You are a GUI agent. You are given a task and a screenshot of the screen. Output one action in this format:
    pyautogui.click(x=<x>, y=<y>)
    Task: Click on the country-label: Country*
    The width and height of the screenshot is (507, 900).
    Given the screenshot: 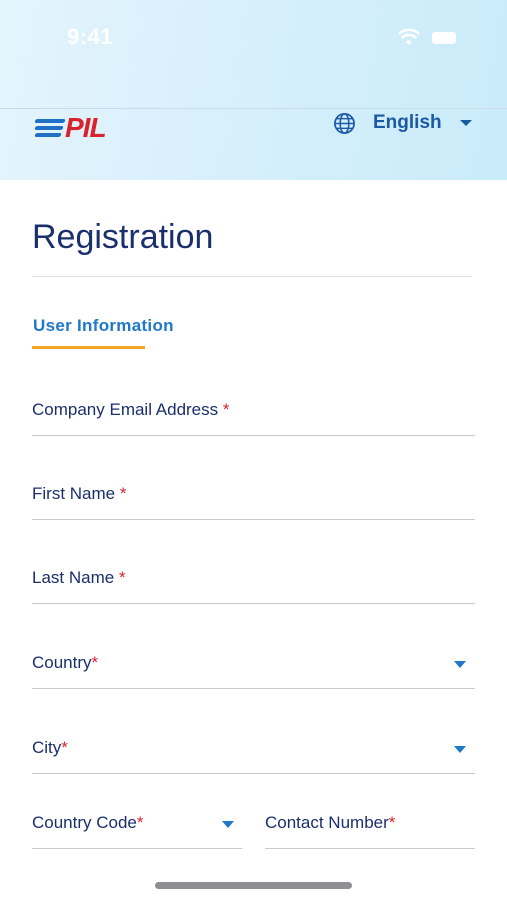 What is the action you would take?
    pyautogui.click(x=65, y=662)
    